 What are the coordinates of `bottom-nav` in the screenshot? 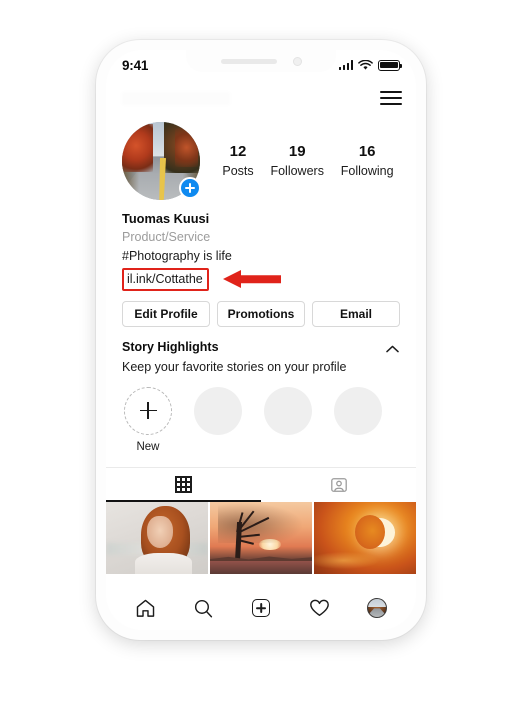 It's located at (261, 608).